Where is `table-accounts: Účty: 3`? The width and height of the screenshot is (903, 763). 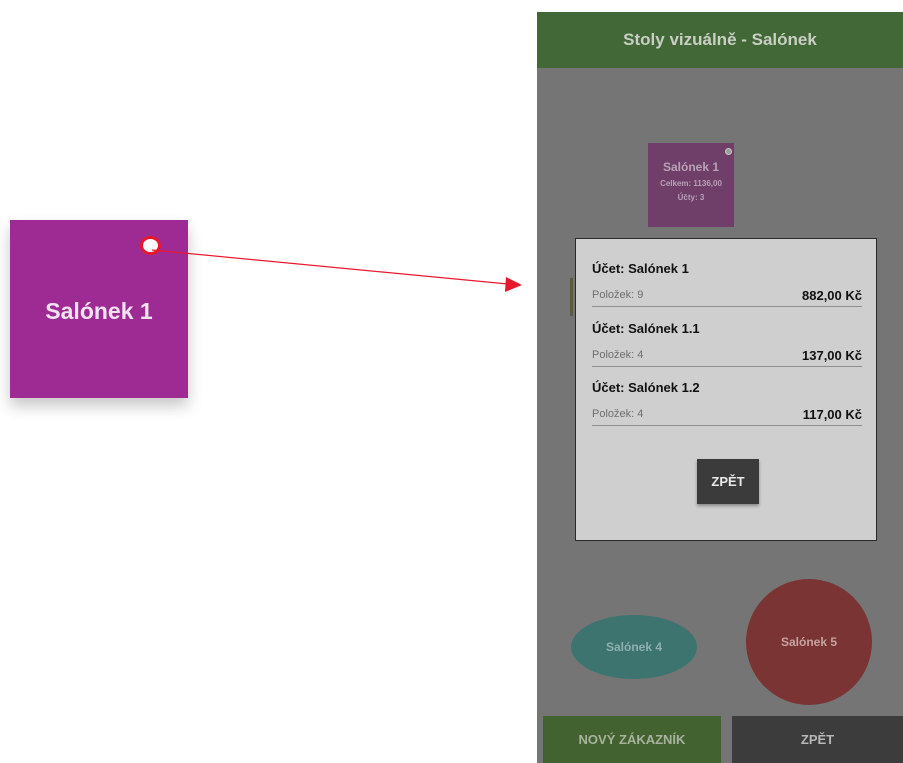
table-accounts: Účty: 3 is located at coordinates (691, 197).